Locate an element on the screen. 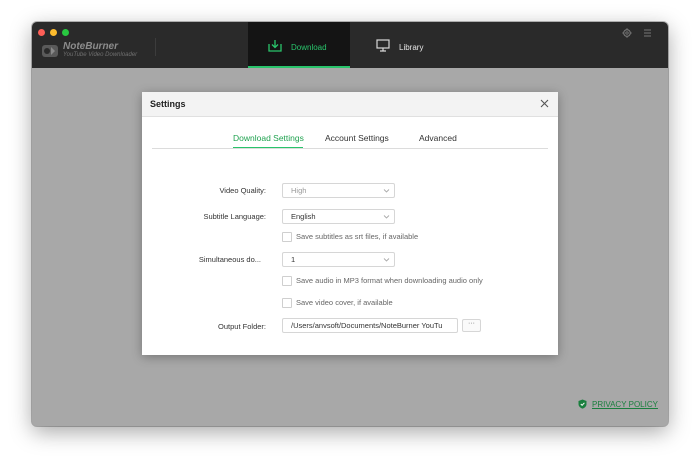 This screenshot has height=469, width=700. settings-title: Settings is located at coordinates (168, 104).